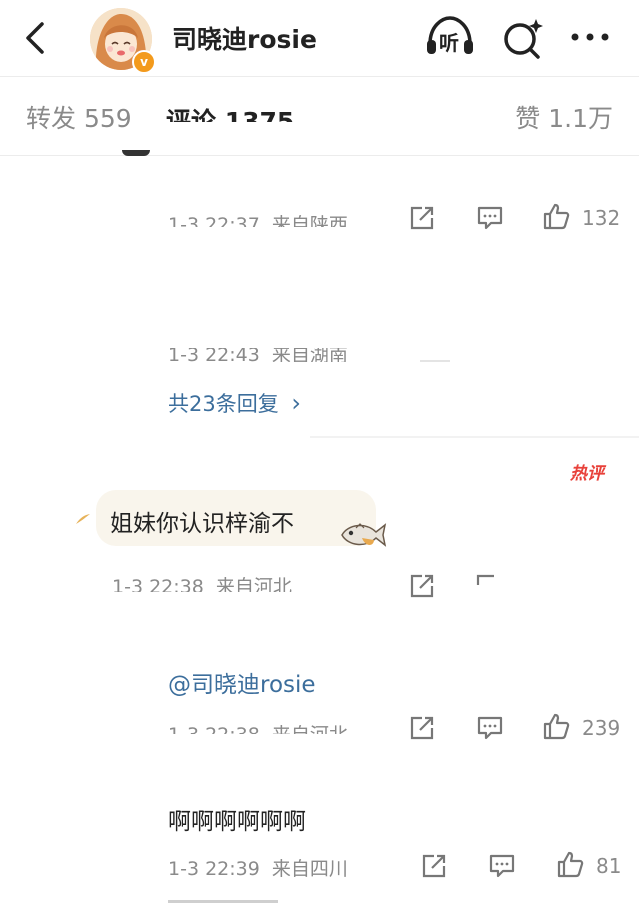 The width and height of the screenshot is (639, 903). Describe the element at coordinates (449, 43) in the screenshot. I see `listen-label: 听` at that location.